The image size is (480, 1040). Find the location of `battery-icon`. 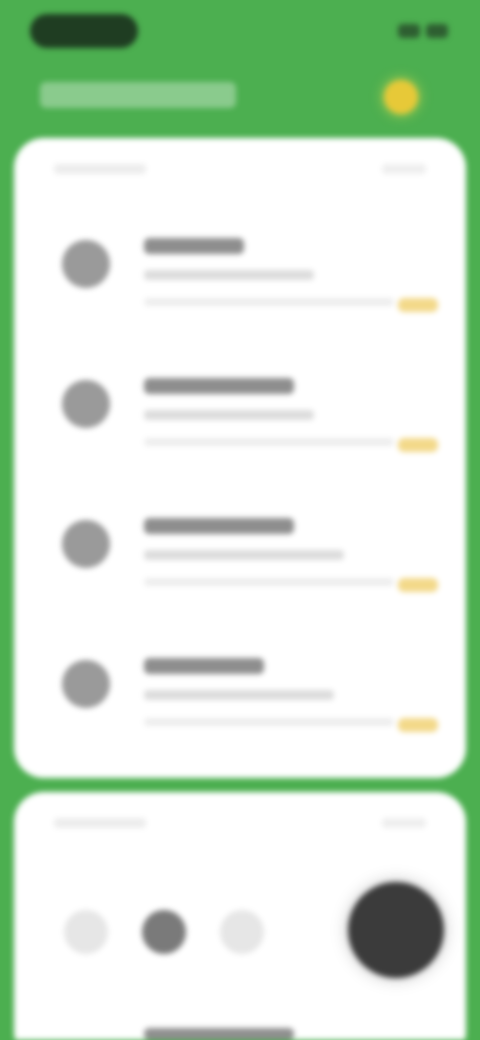

battery-icon is located at coordinates (437, 31).